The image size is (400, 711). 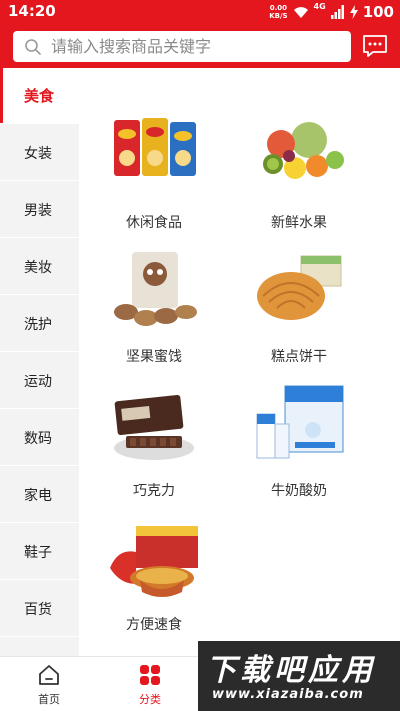 I want to click on category-fruit: 新鲜水果, so click(x=299, y=181).